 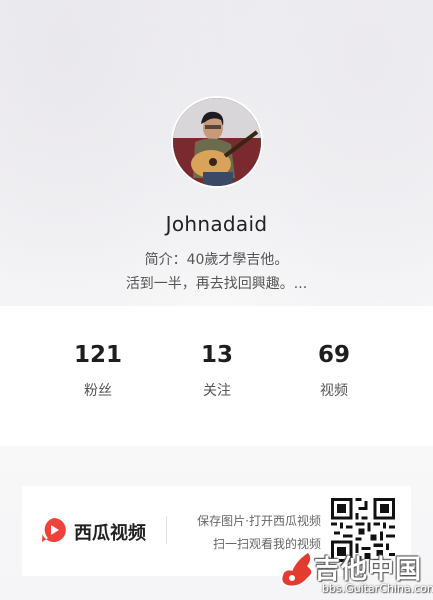 What do you see at coordinates (97, 355) in the screenshot?
I see `stat-followers-value: 121` at bounding box center [97, 355].